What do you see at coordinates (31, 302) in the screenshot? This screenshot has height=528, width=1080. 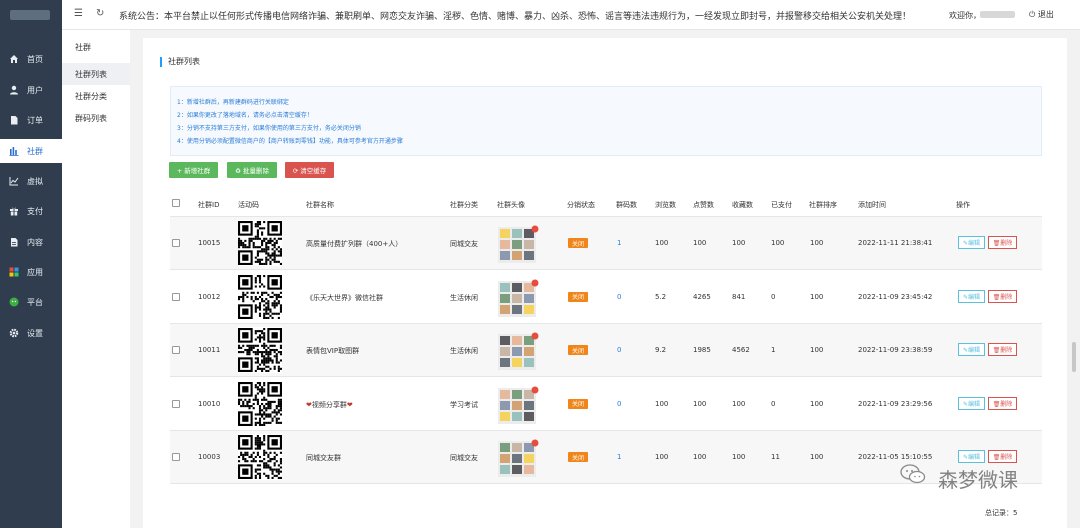 I see `sidebar-item-platform: 平台` at bounding box center [31, 302].